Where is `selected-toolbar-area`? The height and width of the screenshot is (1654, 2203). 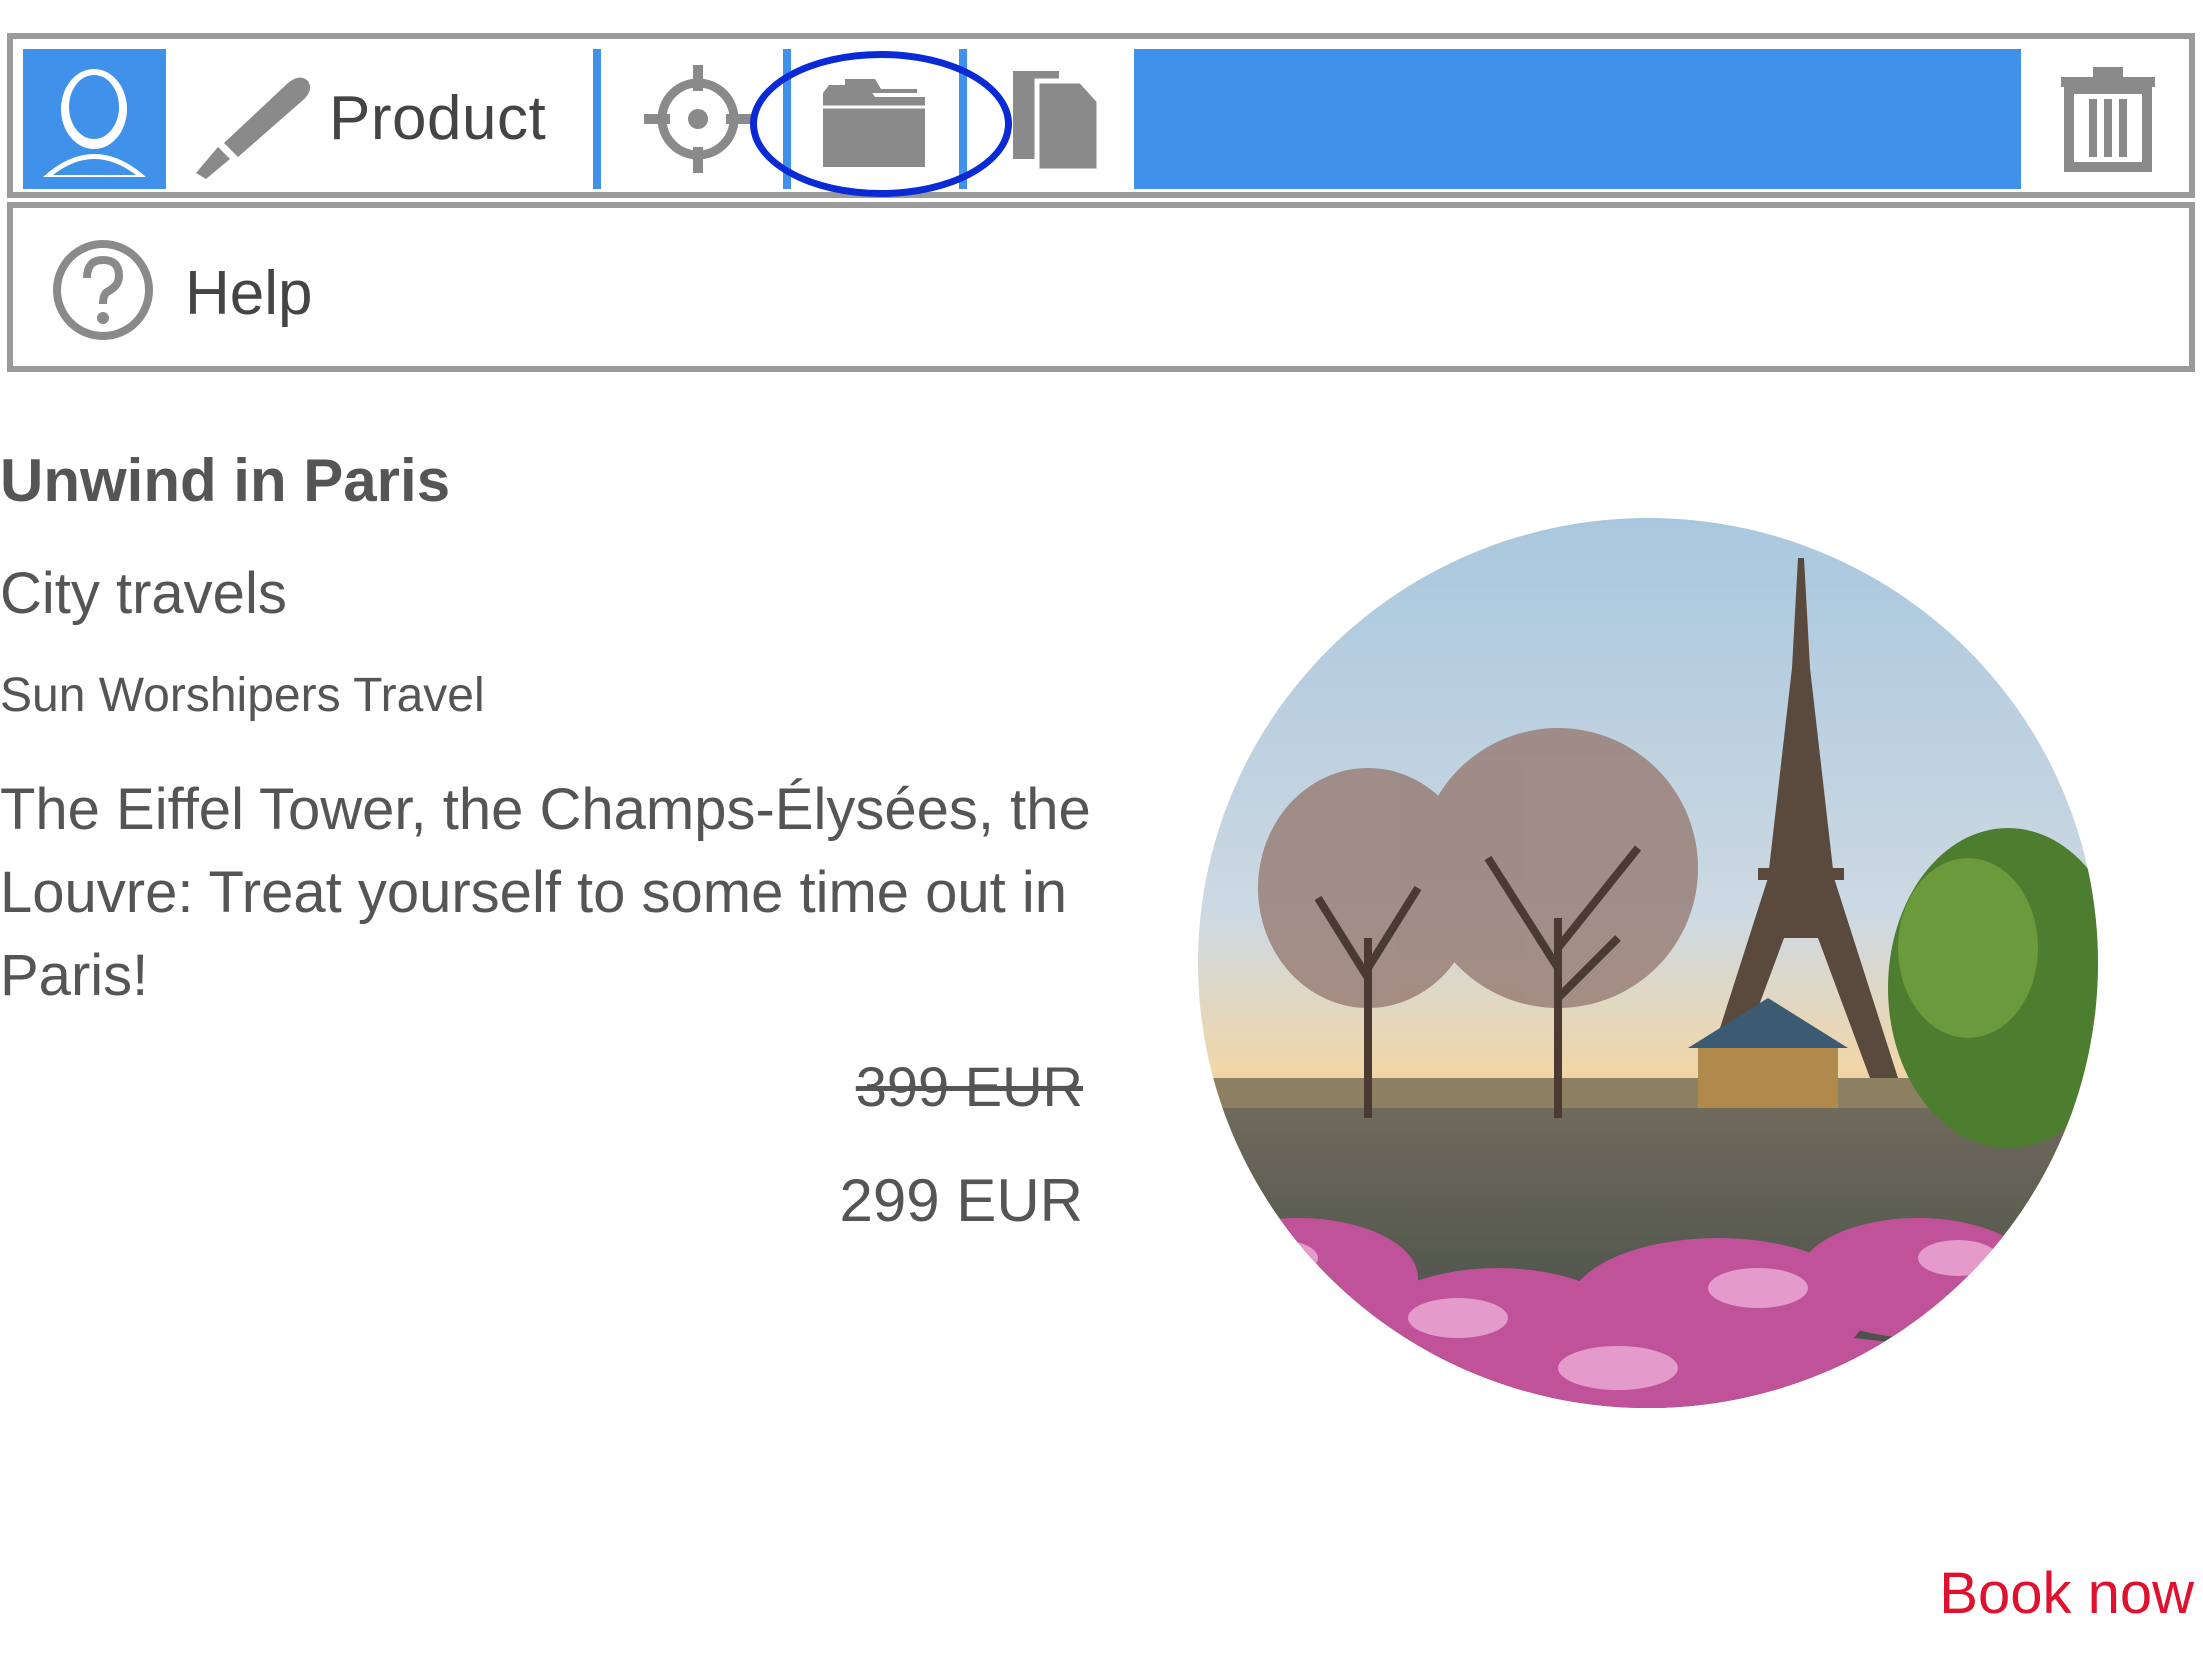 selected-toolbar-area is located at coordinates (1577, 119).